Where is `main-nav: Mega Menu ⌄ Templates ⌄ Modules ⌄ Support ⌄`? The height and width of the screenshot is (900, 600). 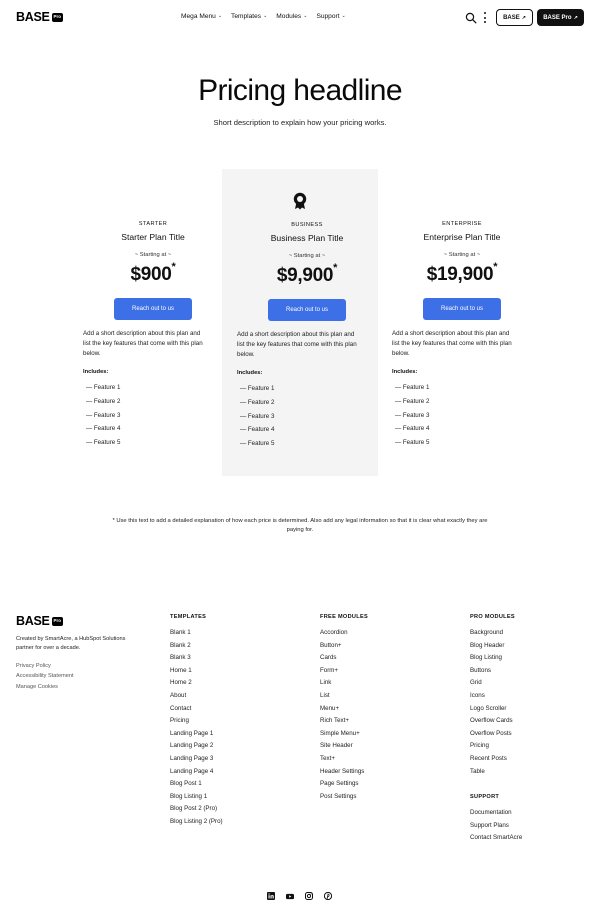 main-nav: Mega Menu ⌄ Templates ⌄ Modules ⌄ Support ⌄ is located at coordinates (263, 16).